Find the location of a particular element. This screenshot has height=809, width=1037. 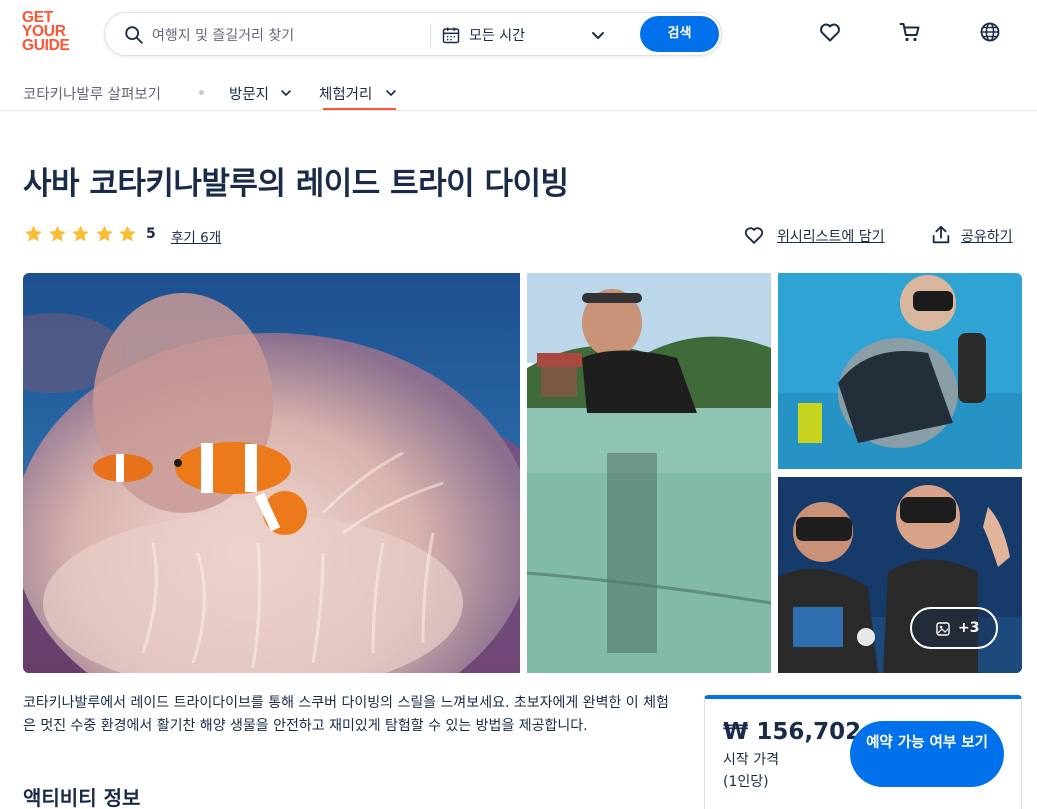

price-from-label: 시작 가격 is located at coordinates (751, 760).